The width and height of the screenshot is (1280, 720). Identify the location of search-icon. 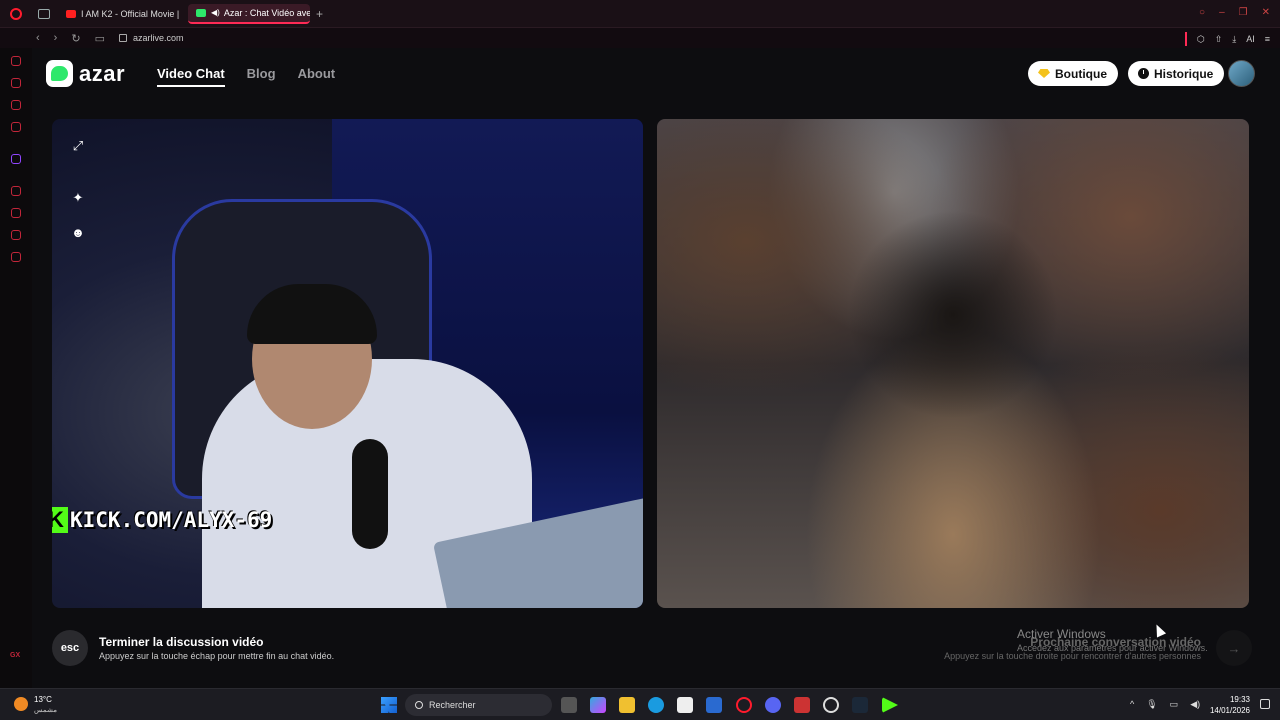
(419, 705).